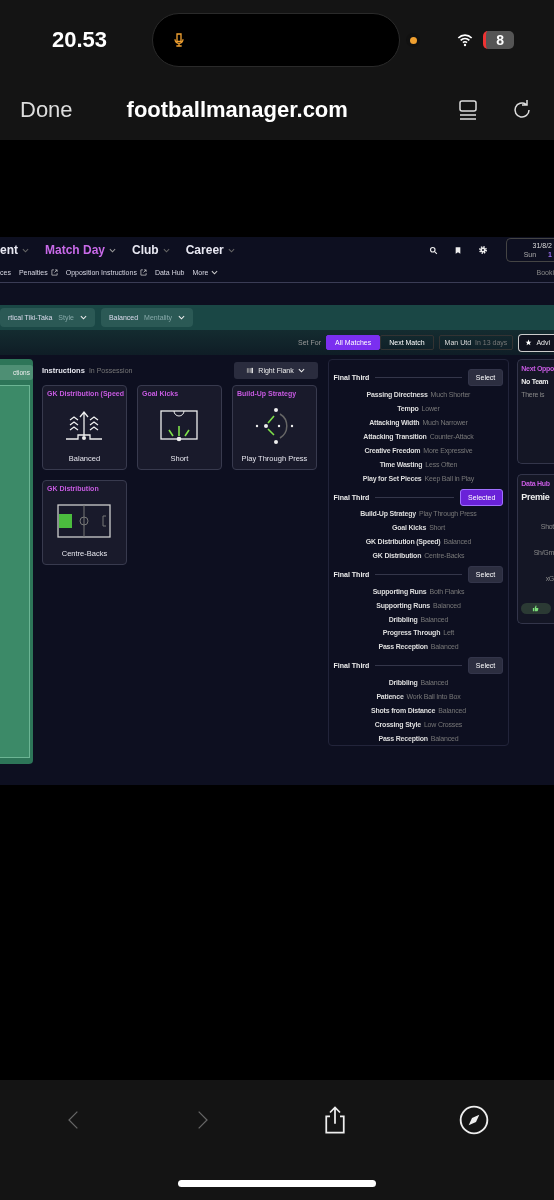 Image resolution: width=554 pixels, height=1200 pixels. Describe the element at coordinates (468, 110) in the screenshot. I see `reader-icon` at that location.